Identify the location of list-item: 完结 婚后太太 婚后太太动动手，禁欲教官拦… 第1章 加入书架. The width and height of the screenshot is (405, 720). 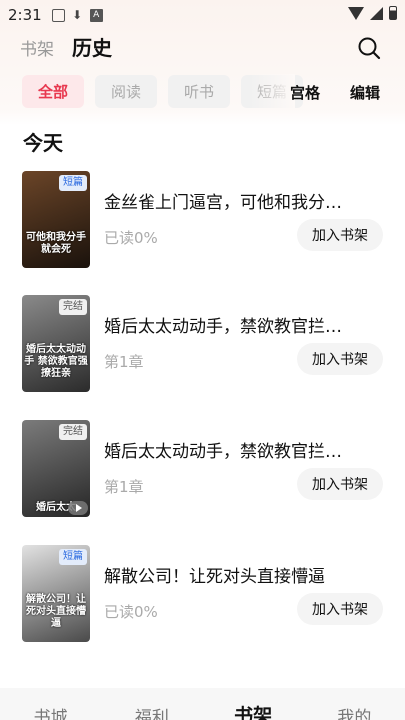
(203, 469).